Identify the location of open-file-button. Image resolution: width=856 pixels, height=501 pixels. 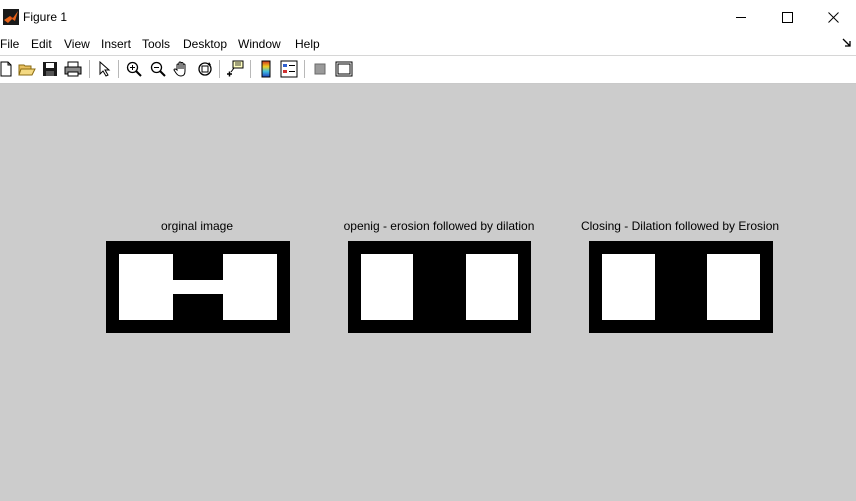
(27, 69).